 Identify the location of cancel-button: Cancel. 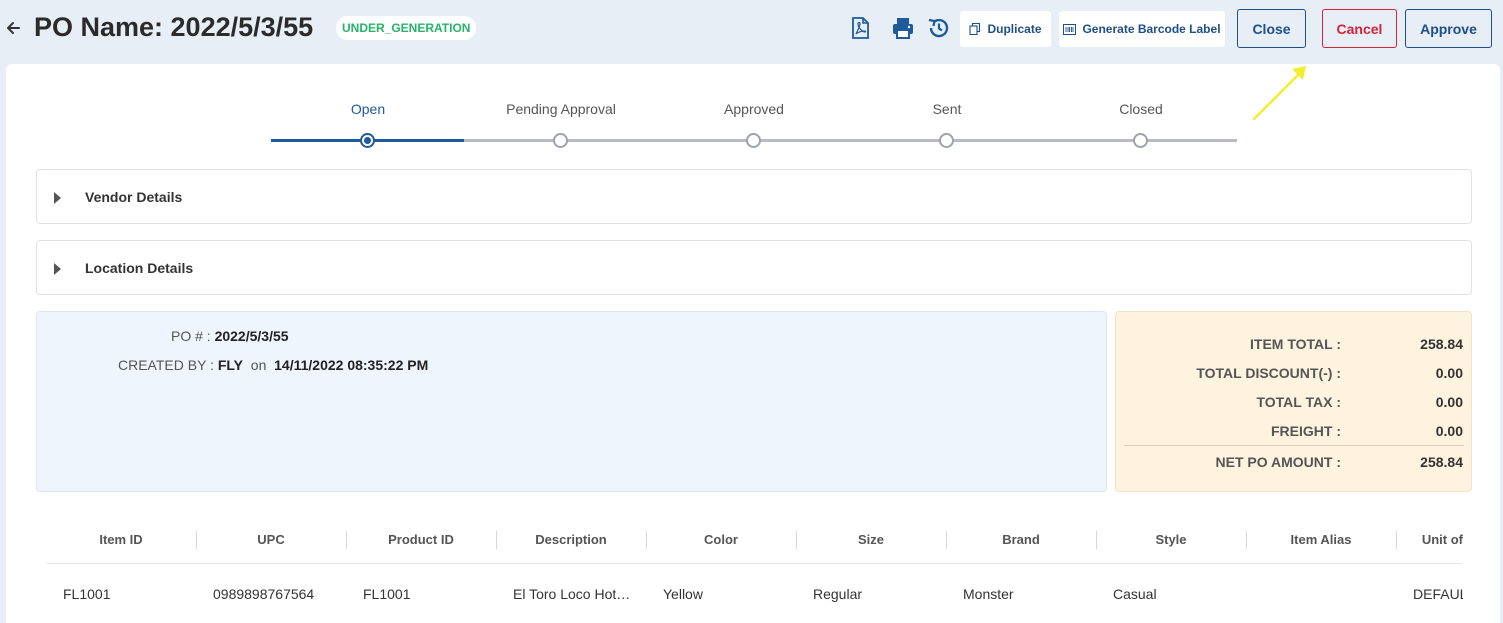
(1359, 28).